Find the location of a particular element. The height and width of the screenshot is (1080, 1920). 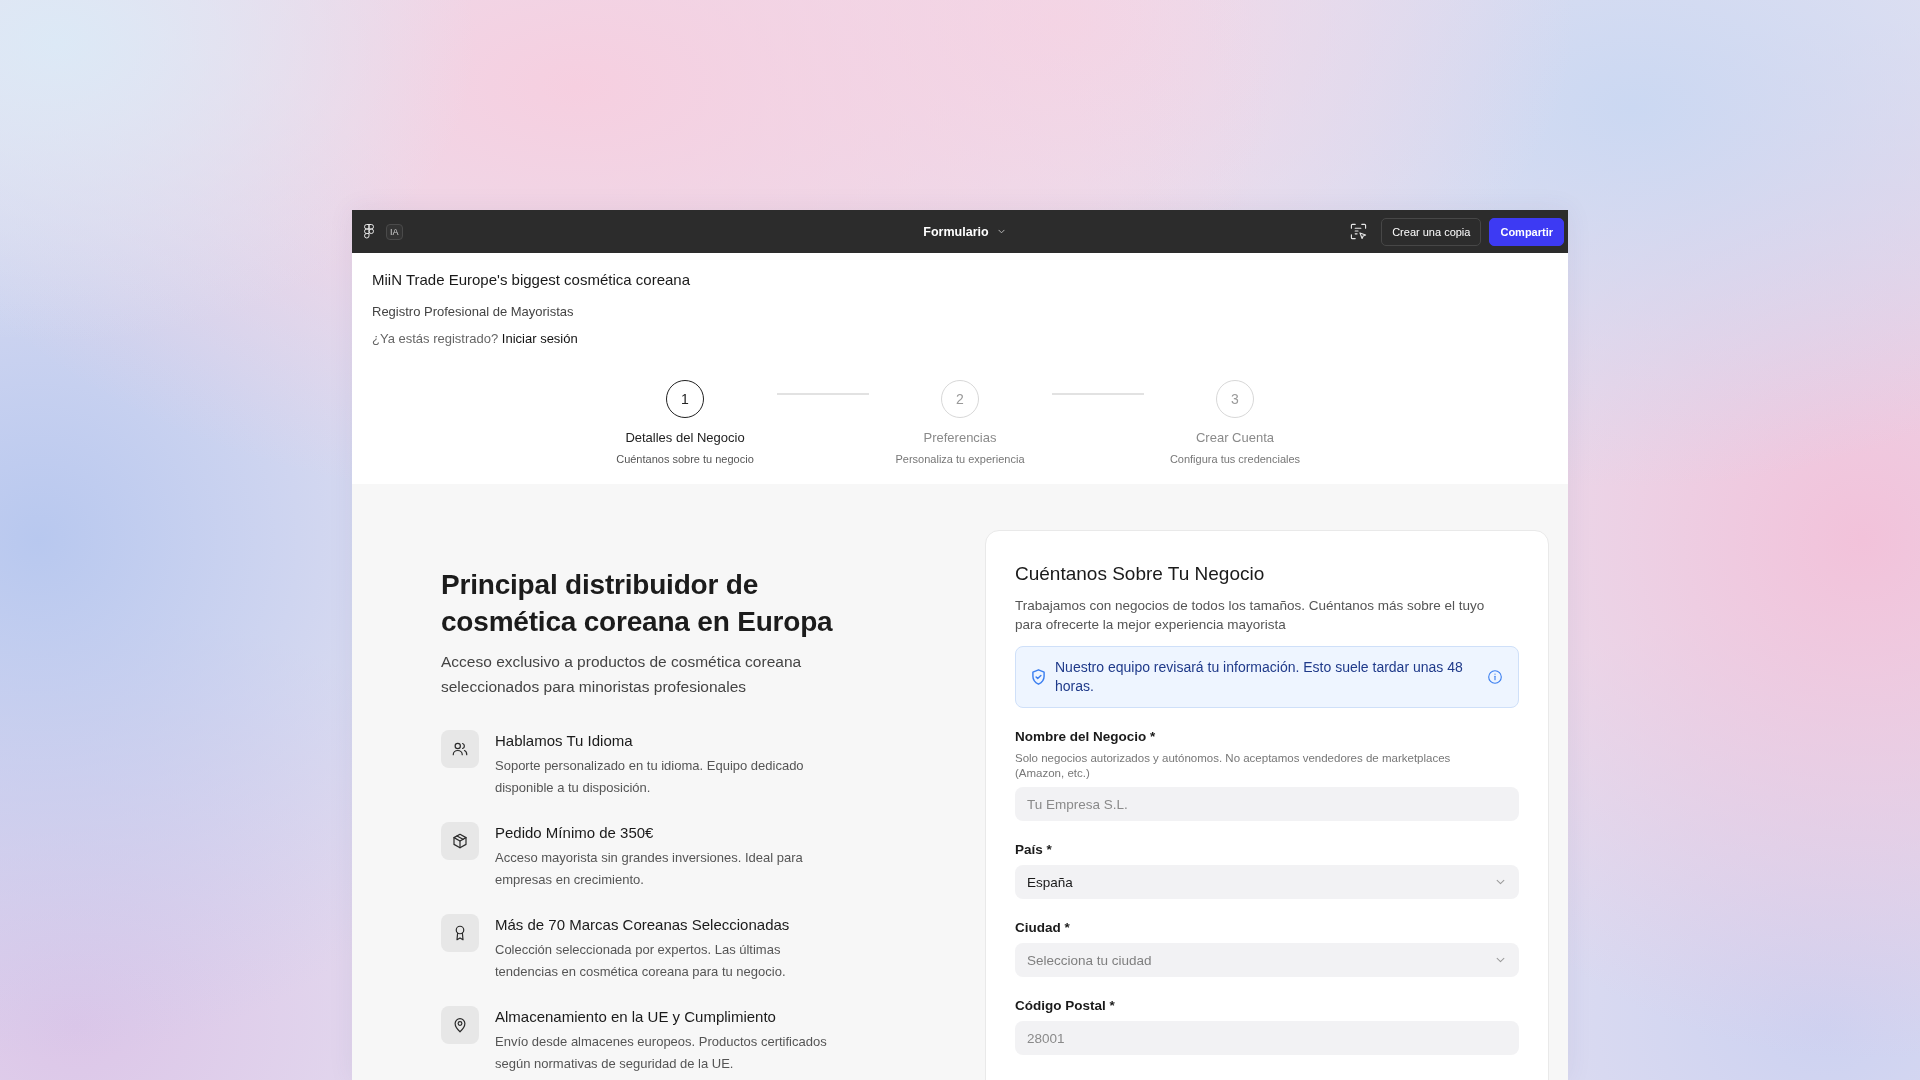

page-subtitle: Registro Profesional de Mayoristas is located at coordinates (473, 312).